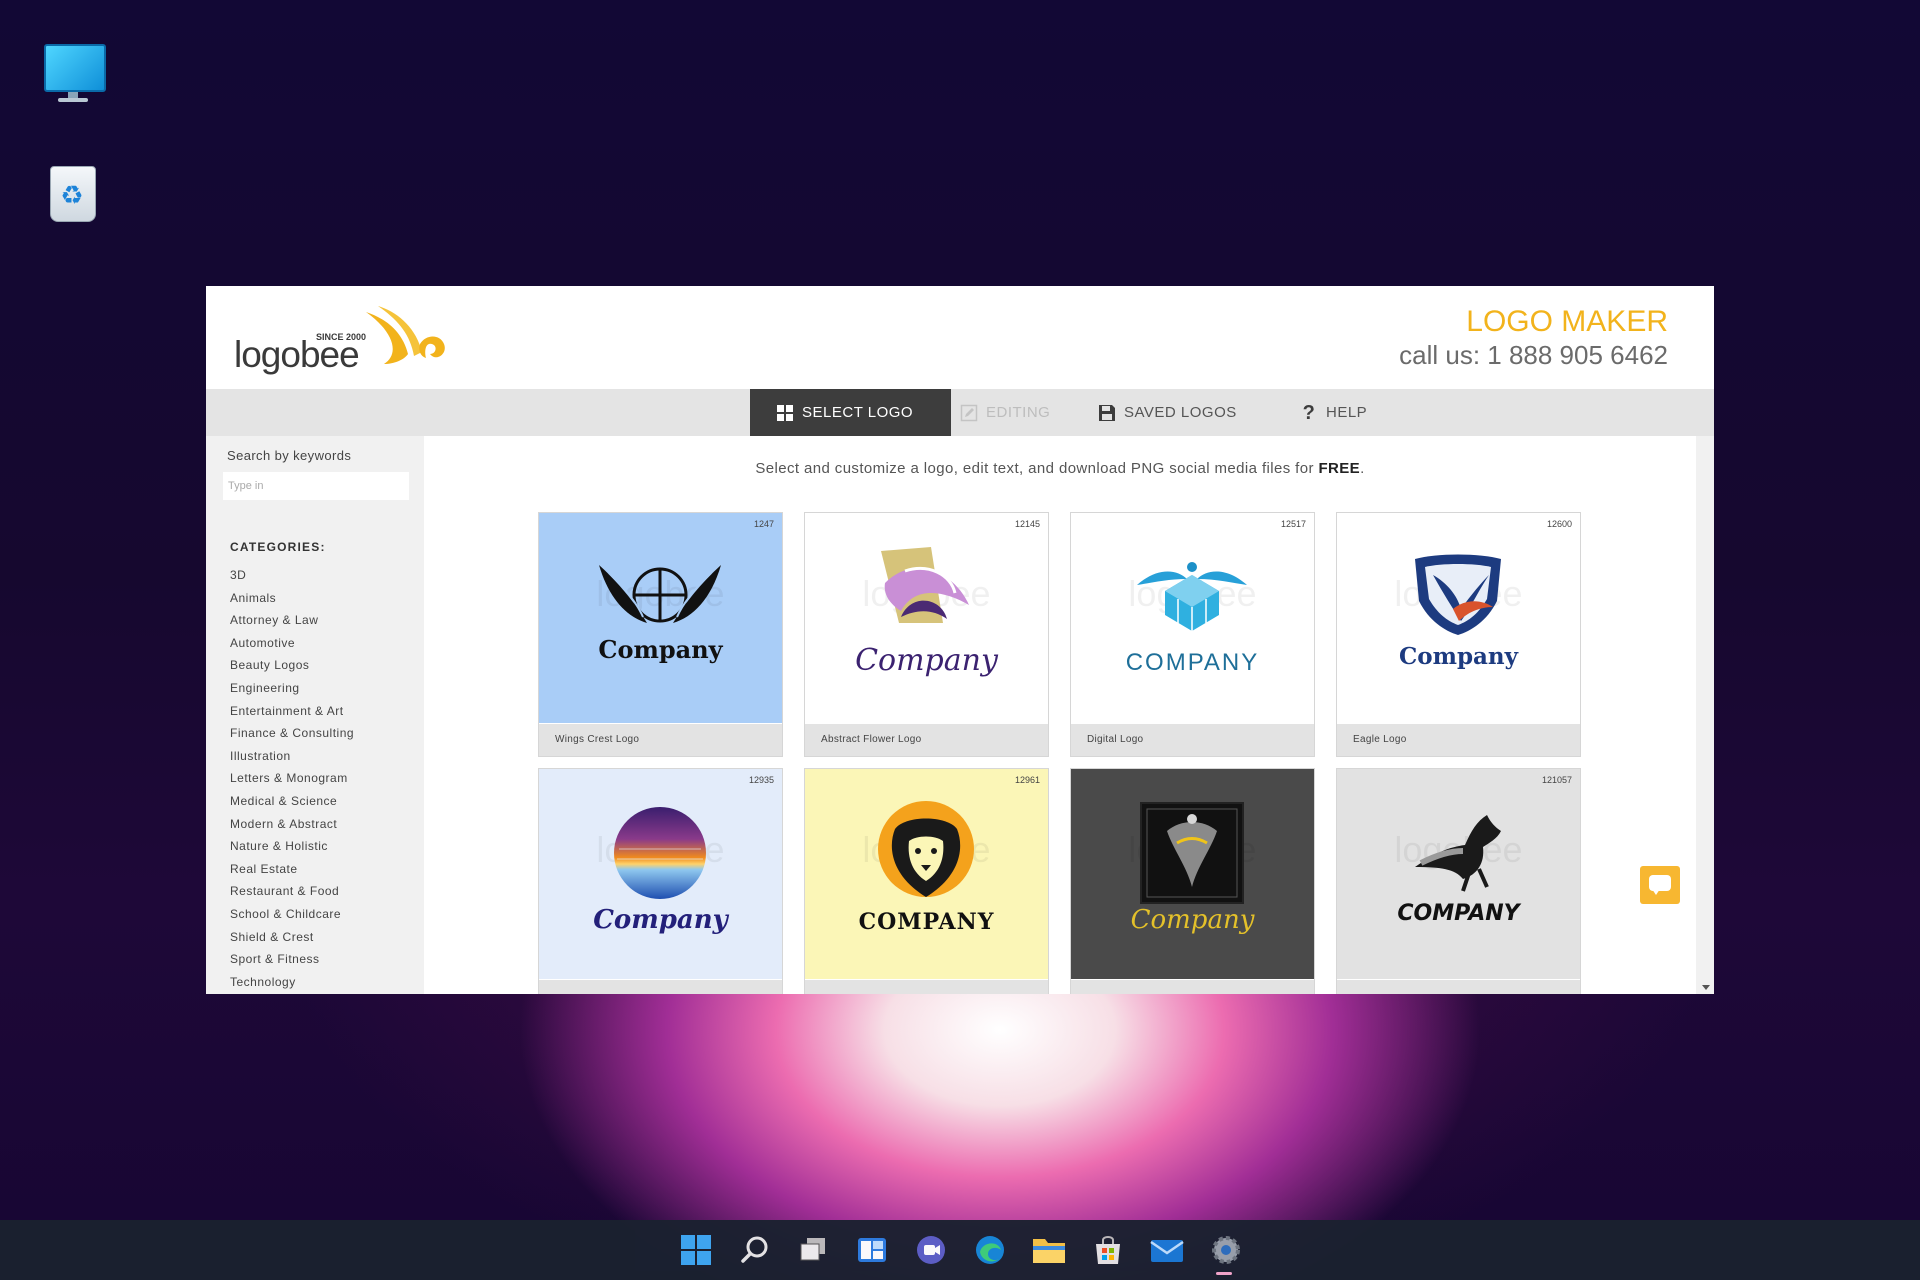  Describe the element at coordinates (1192, 740) in the screenshot. I see `logo-caption: Digital Logo` at that location.